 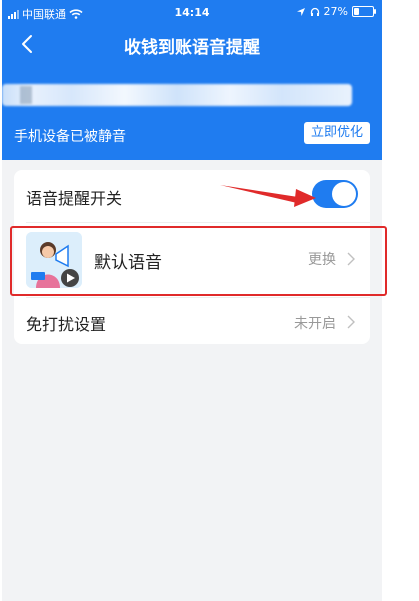 What do you see at coordinates (70, 137) in the screenshot?
I see `silent-notice: 手机设备已被静音` at bounding box center [70, 137].